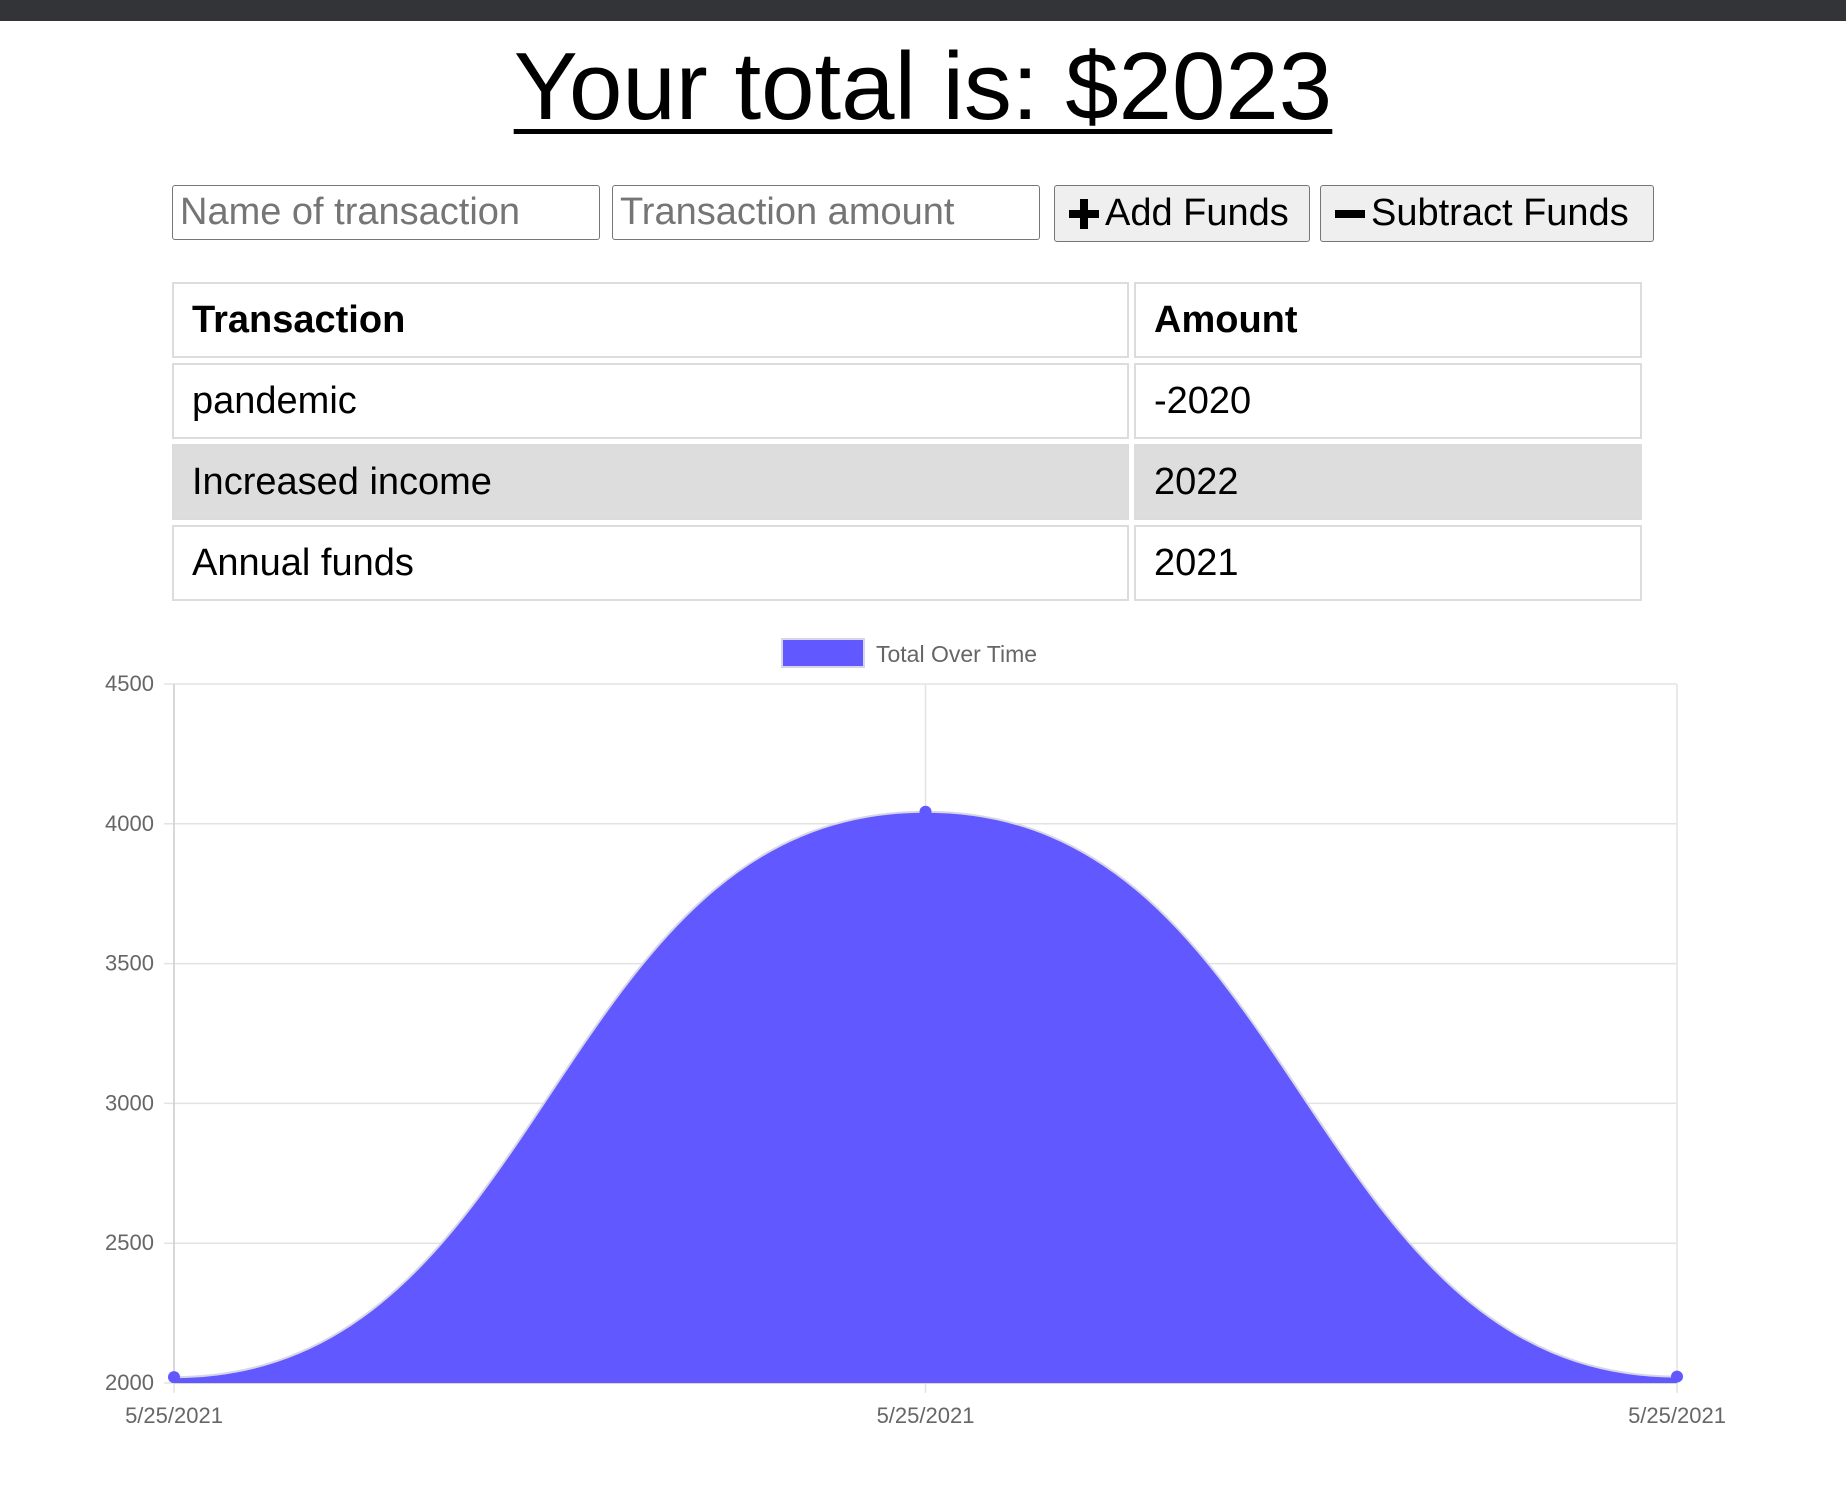  Describe the element at coordinates (129, 1242) in the screenshot. I see `y-tick-label: 2500` at that location.